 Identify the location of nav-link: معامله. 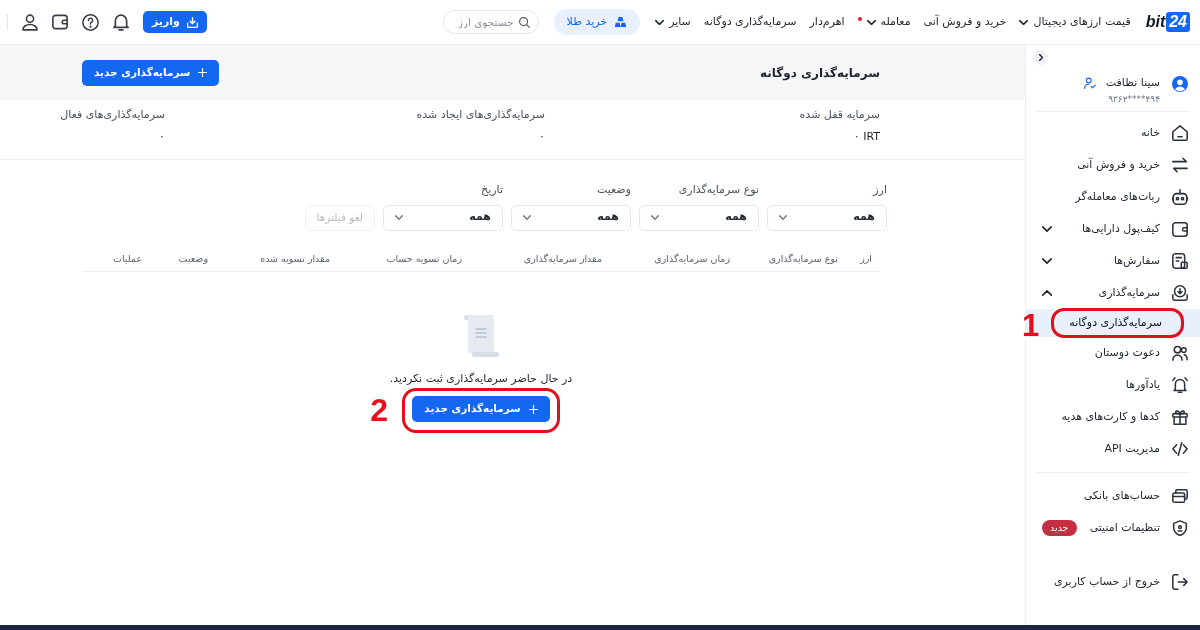
(884, 22).